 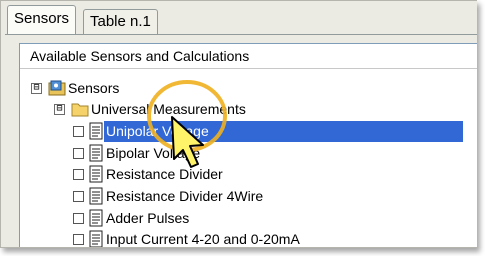 What do you see at coordinates (185, 196) in the screenshot?
I see `tree-label-resistance-divider-4wire: Resistance Divider 4Wire` at bounding box center [185, 196].